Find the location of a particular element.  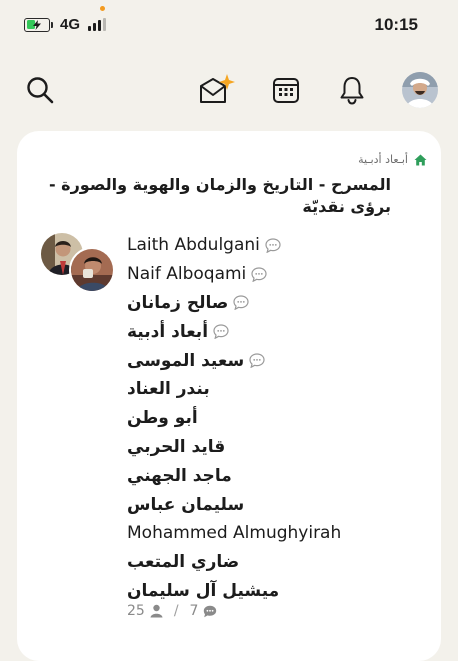

calendar-button is located at coordinates (286, 90).